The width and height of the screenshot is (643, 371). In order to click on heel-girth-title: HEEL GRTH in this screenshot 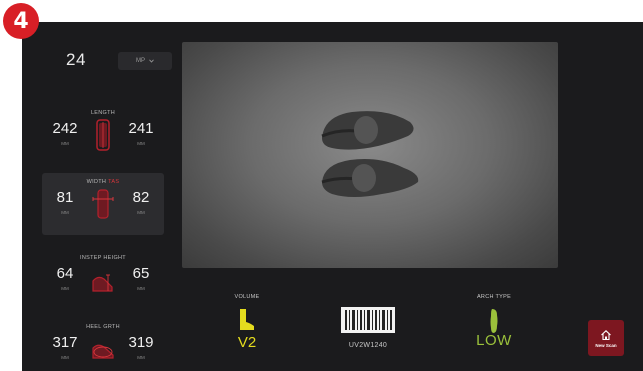, I will do `click(103, 327)`.